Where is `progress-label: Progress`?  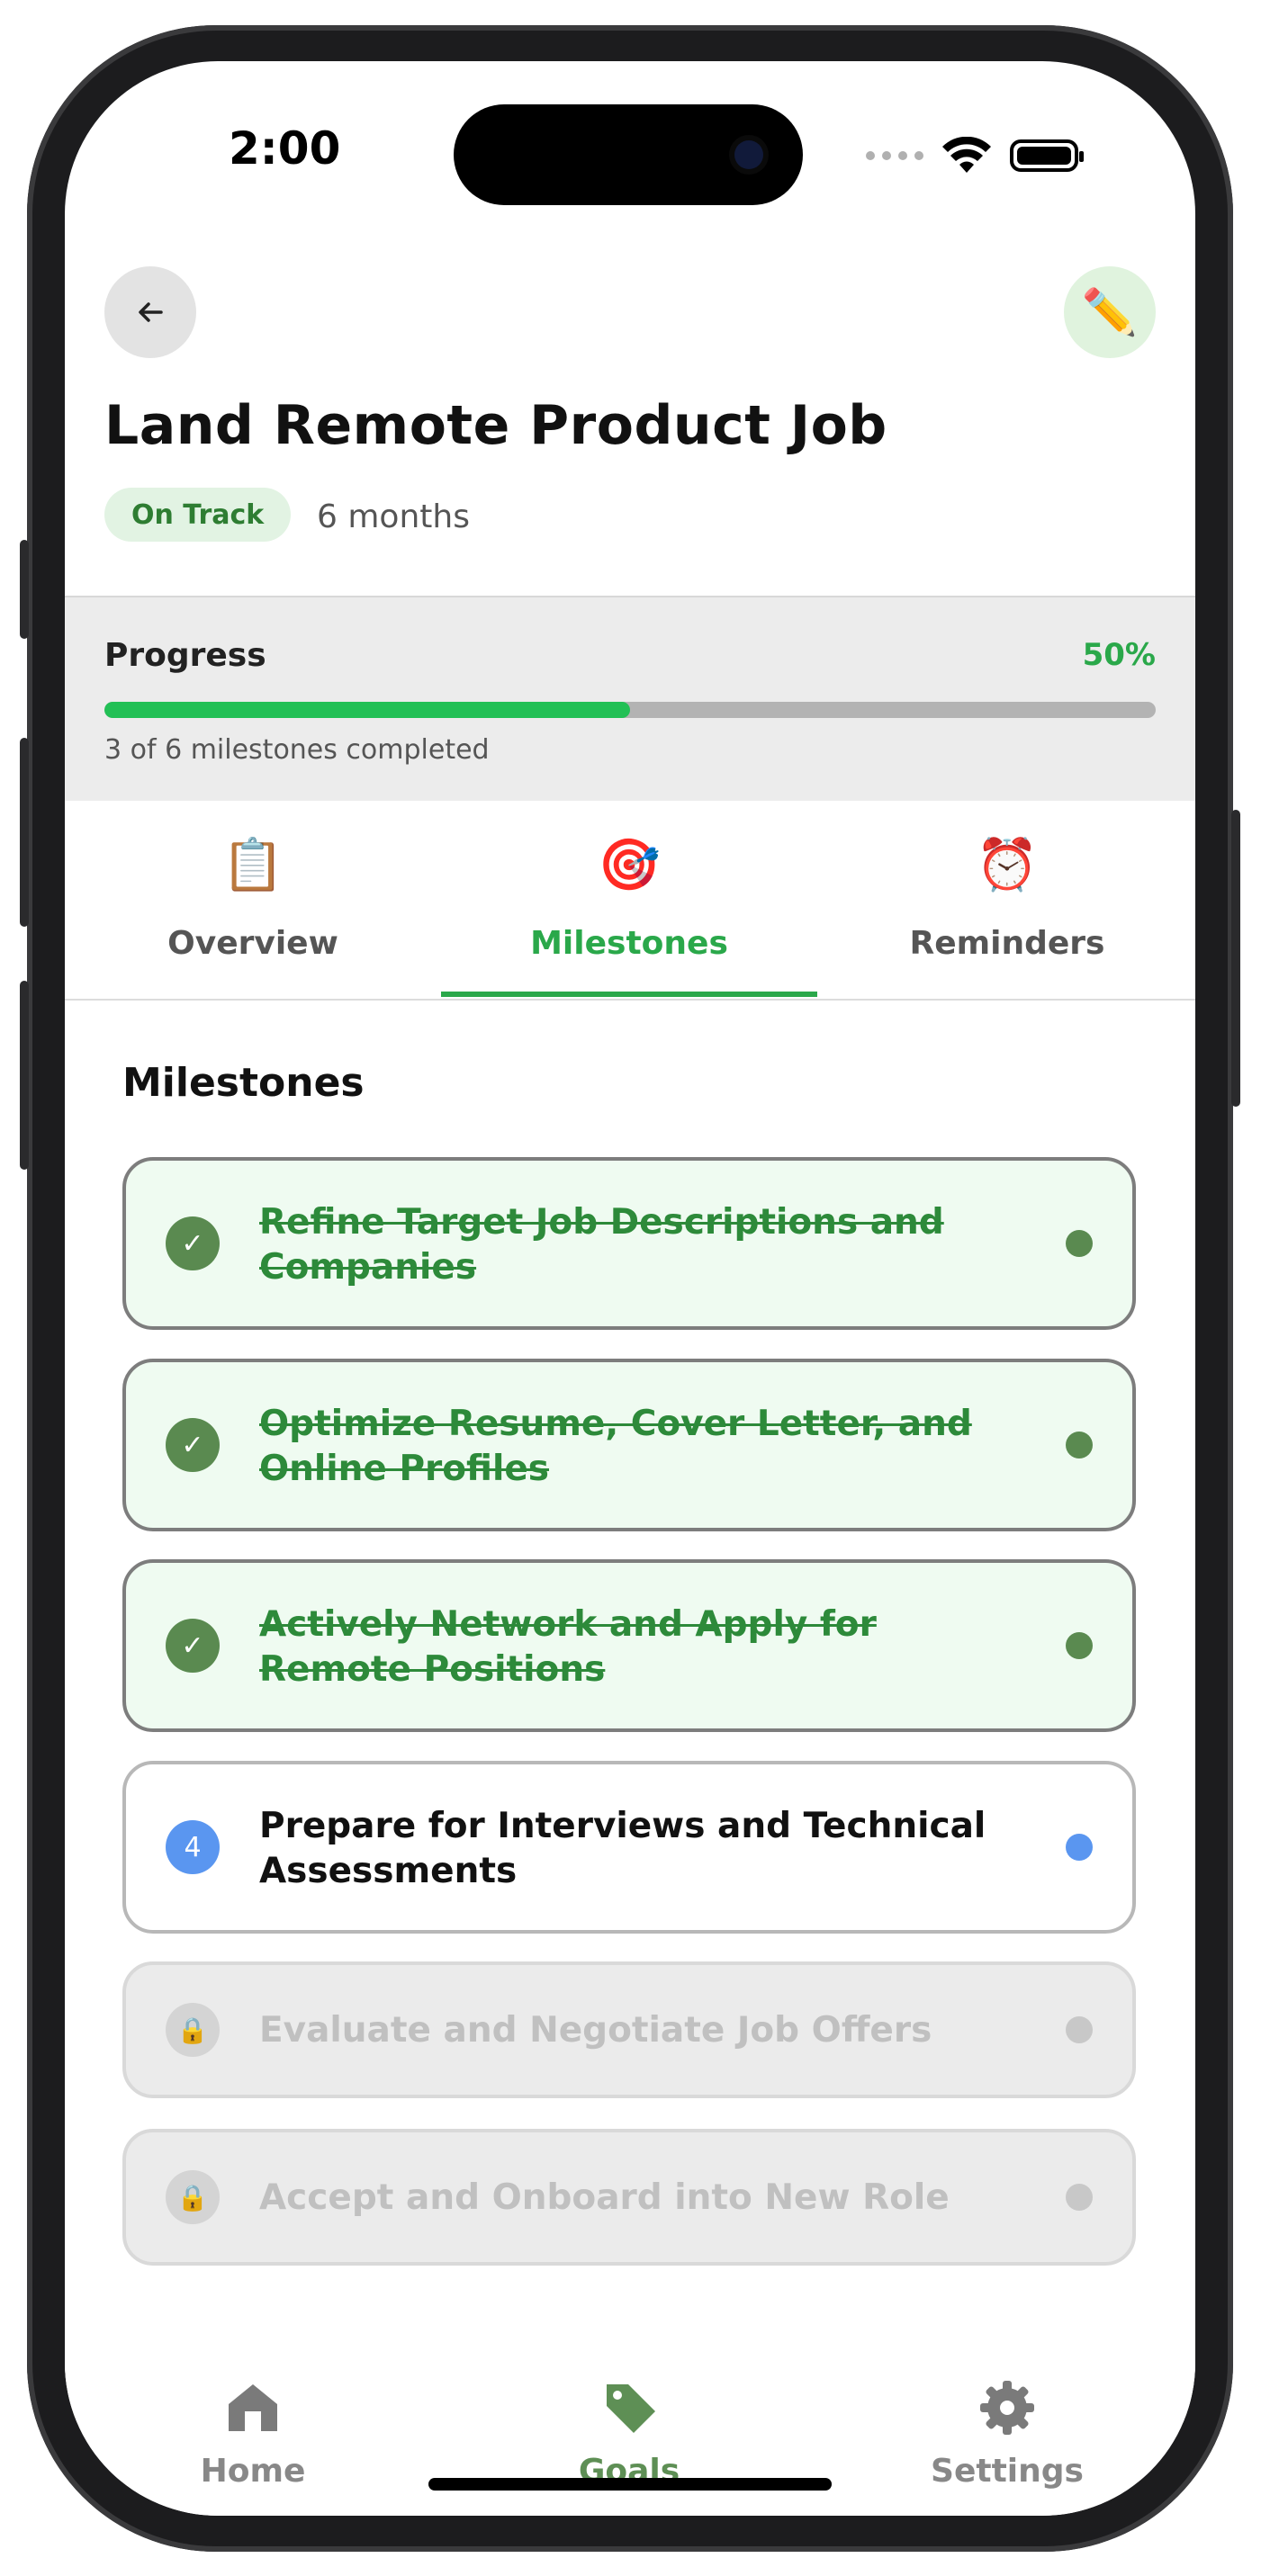
progress-label: Progress is located at coordinates (185, 656).